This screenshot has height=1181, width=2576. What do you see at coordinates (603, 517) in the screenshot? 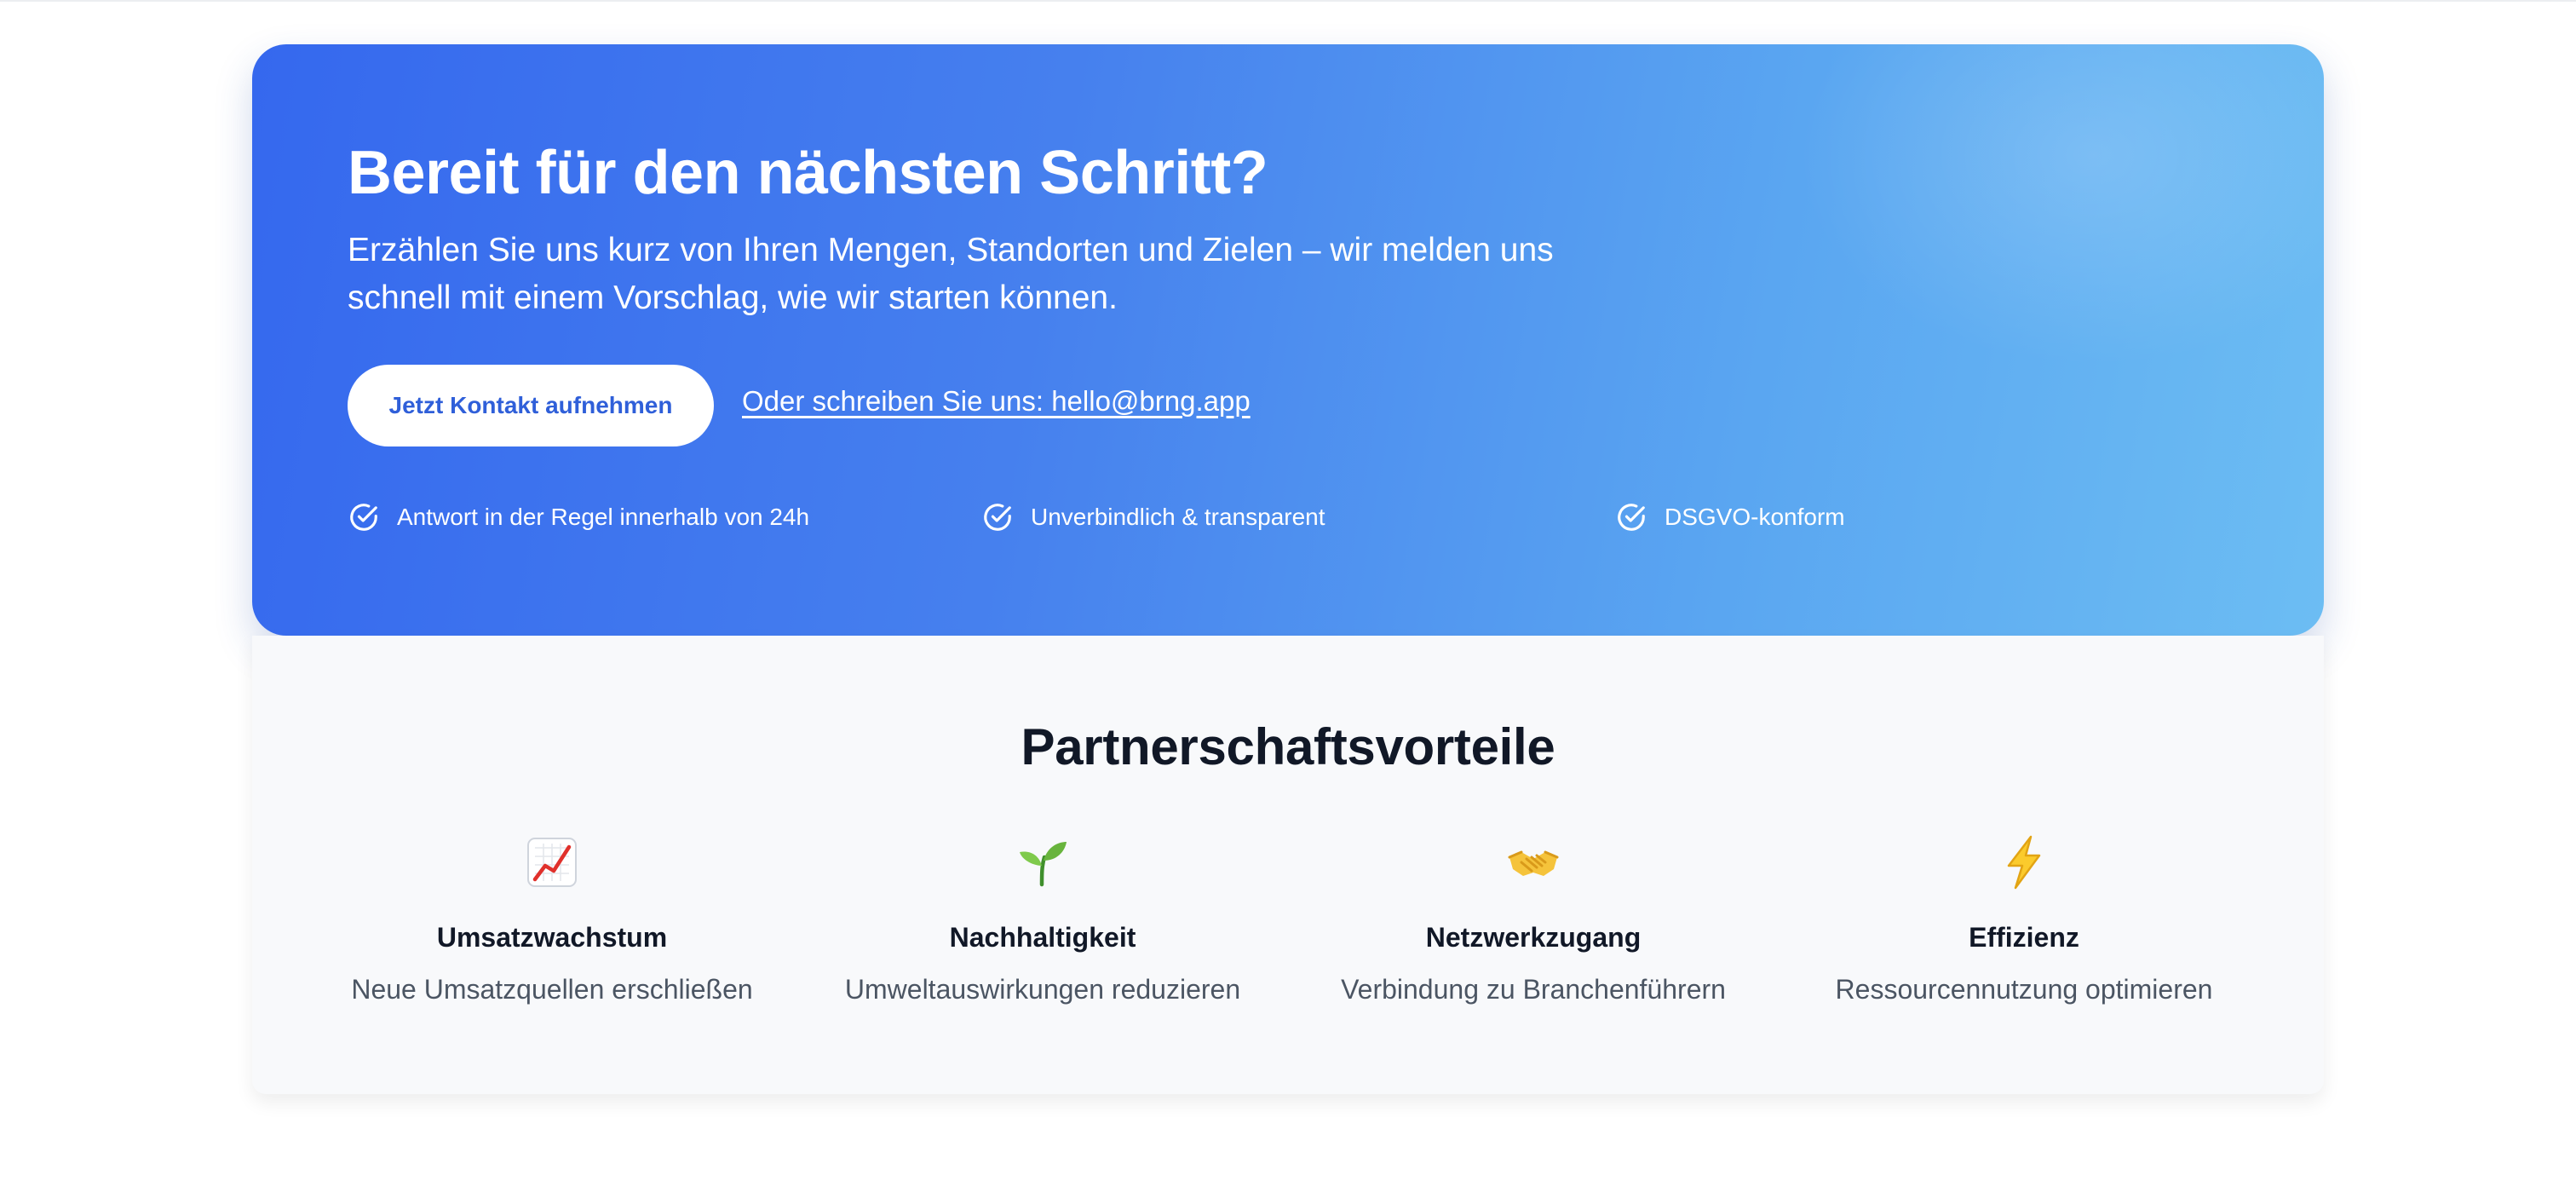
I see `feature-label: Antwort in der Regel innerhalb von 24h` at bounding box center [603, 517].